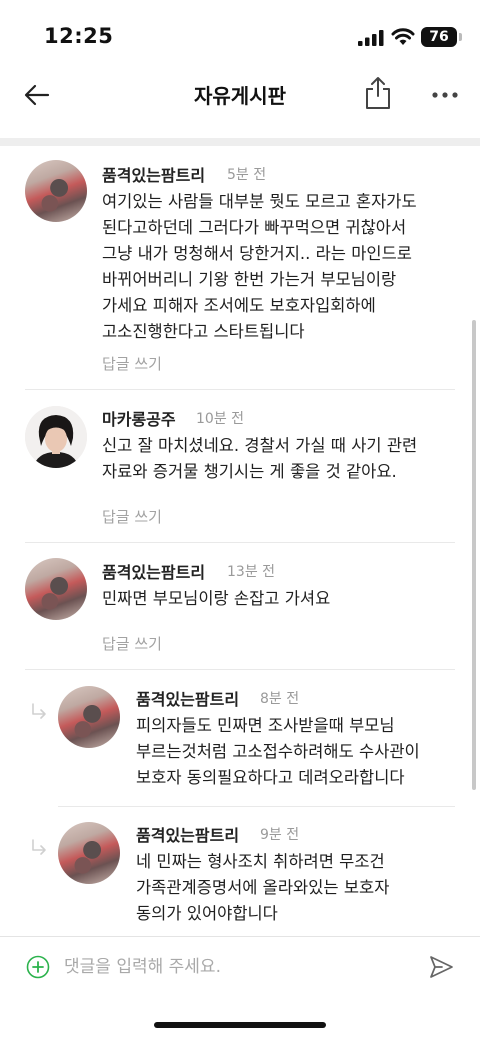 The image size is (480, 1040). What do you see at coordinates (445, 95) in the screenshot?
I see `more-options-icon` at bounding box center [445, 95].